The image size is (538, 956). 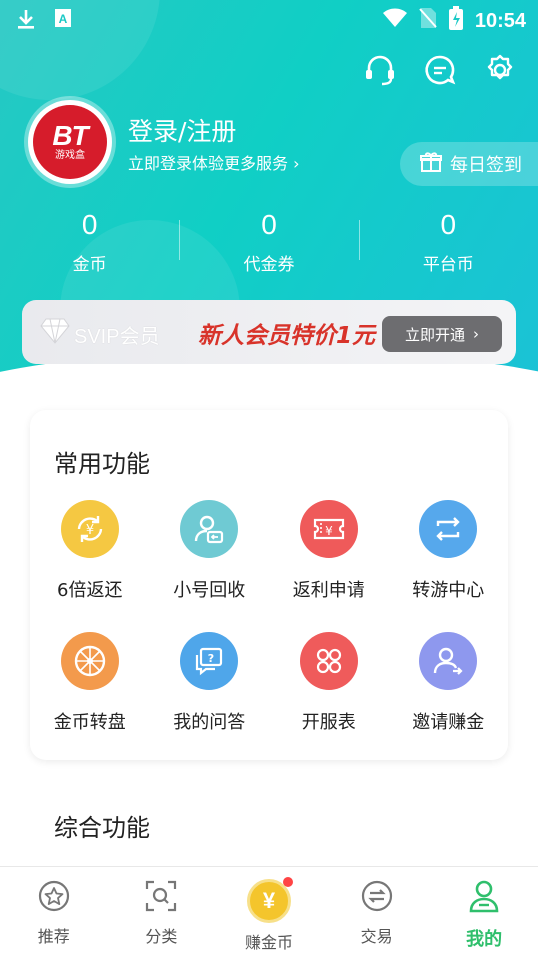 I want to click on wifi-icon, so click(x=394, y=21).